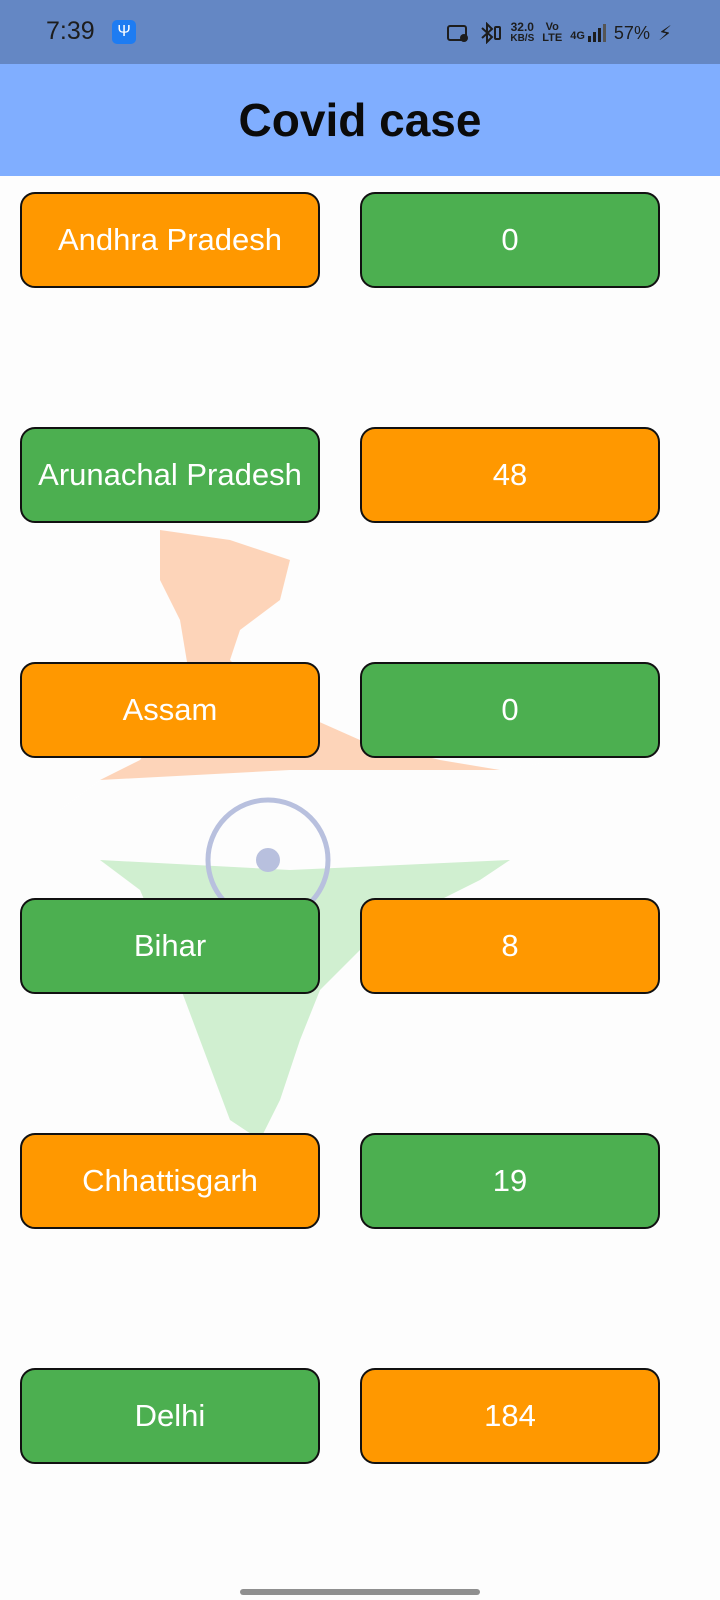 The image size is (720, 1600). I want to click on page-title: Covid case, so click(360, 120).